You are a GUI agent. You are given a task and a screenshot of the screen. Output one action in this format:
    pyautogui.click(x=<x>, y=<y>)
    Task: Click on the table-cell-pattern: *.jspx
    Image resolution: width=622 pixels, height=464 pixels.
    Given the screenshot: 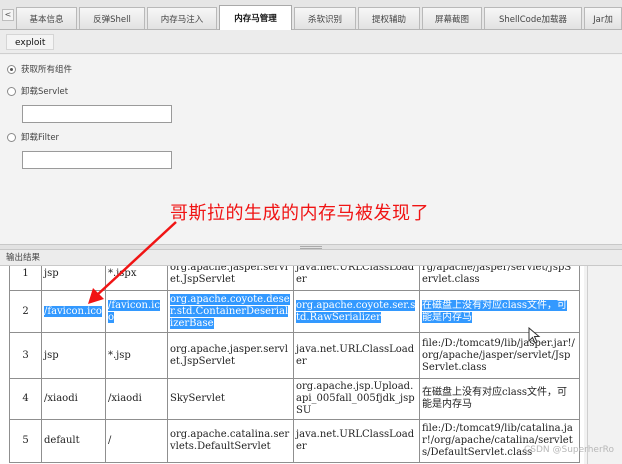 What is the action you would take?
    pyautogui.click(x=136, y=278)
    